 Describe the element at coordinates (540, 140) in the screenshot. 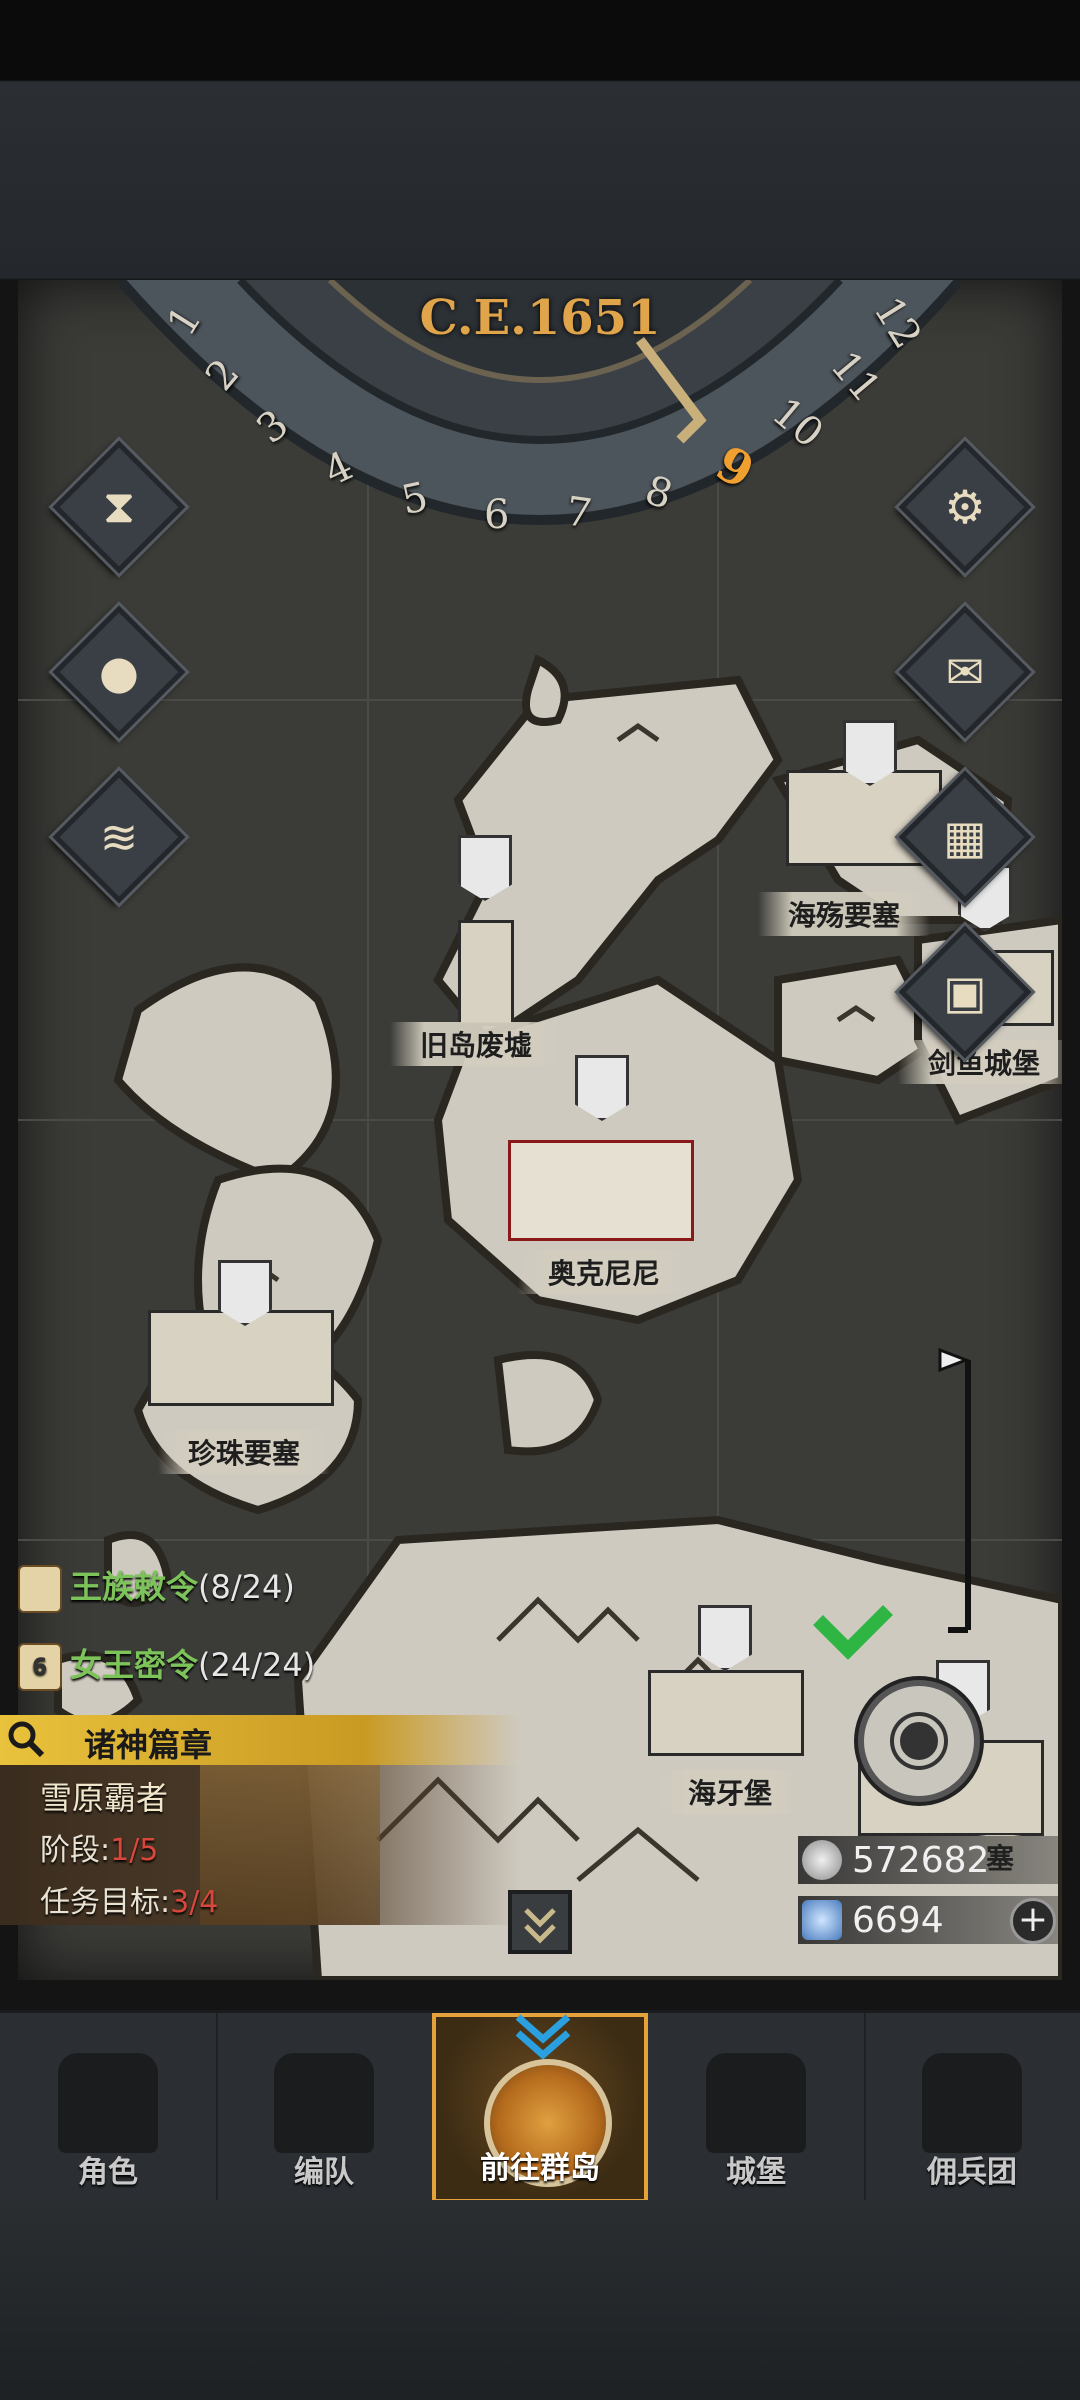

I see `top-letterbox` at that location.